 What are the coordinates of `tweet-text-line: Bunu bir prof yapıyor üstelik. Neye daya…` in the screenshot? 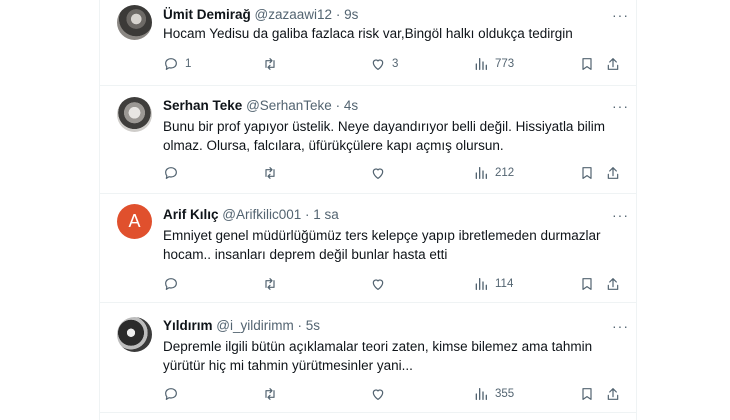 It's located at (384, 126).